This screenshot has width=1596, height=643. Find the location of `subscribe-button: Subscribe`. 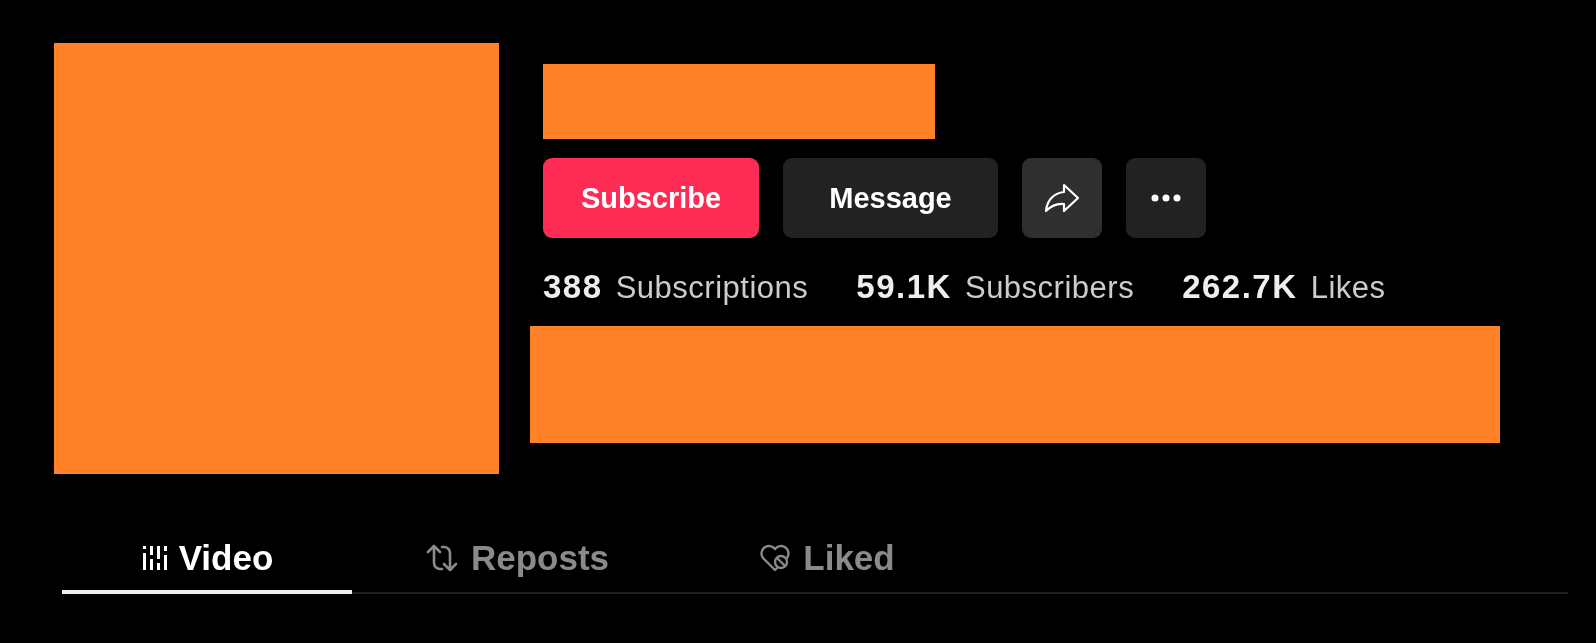

subscribe-button: Subscribe is located at coordinates (651, 198).